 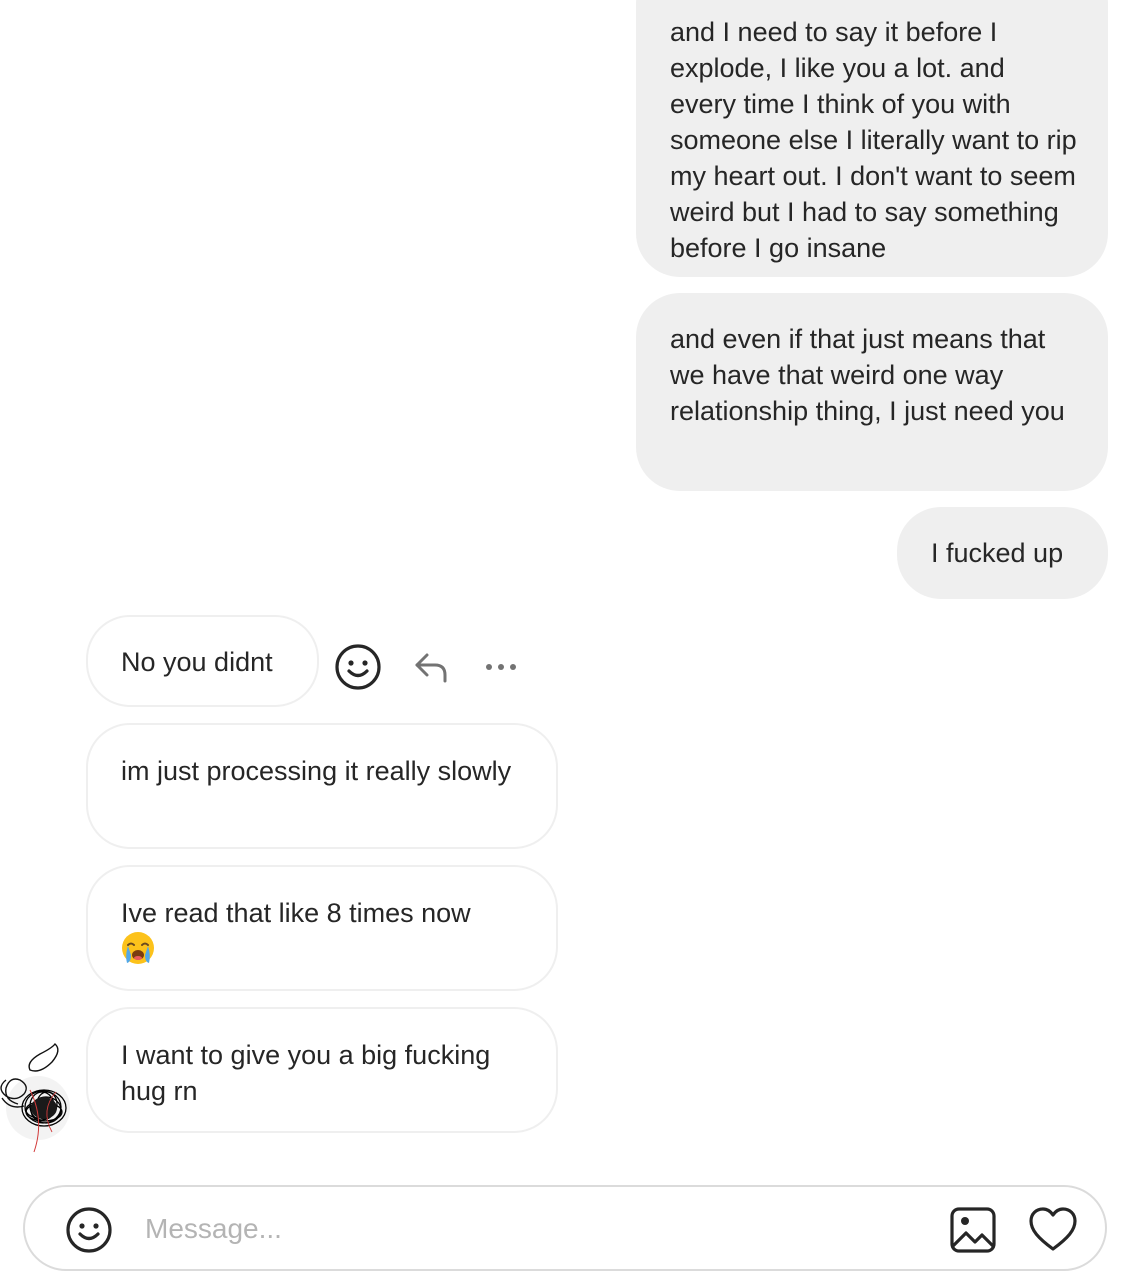 I want to click on message-composer, so click(x=565, y=1228).